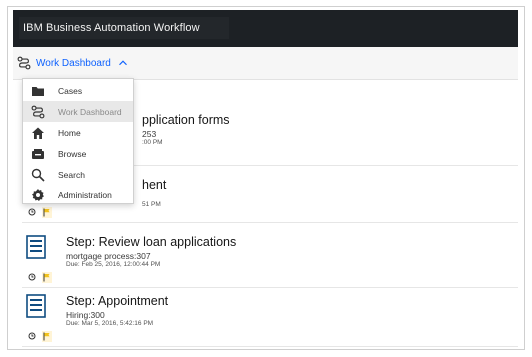 This screenshot has height=357, width=532. I want to click on task-title: pplication forms, so click(186, 120).